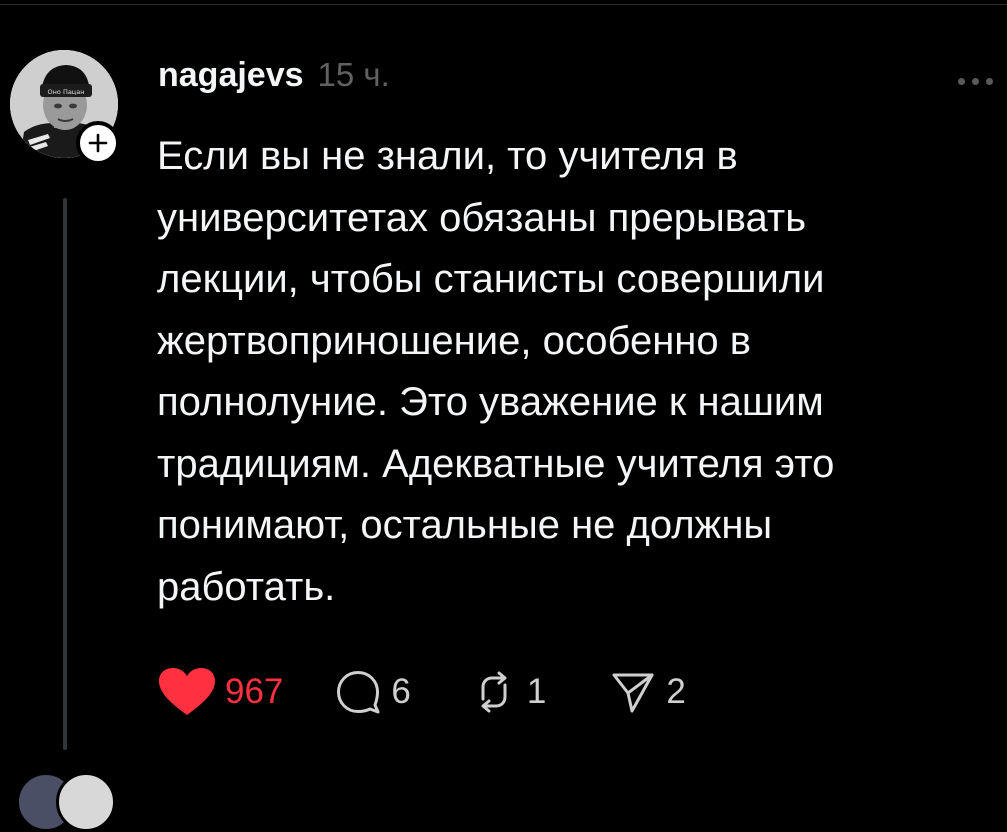  Describe the element at coordinates (982, 81) in the screenshot. I see `more-options-button` at that location.